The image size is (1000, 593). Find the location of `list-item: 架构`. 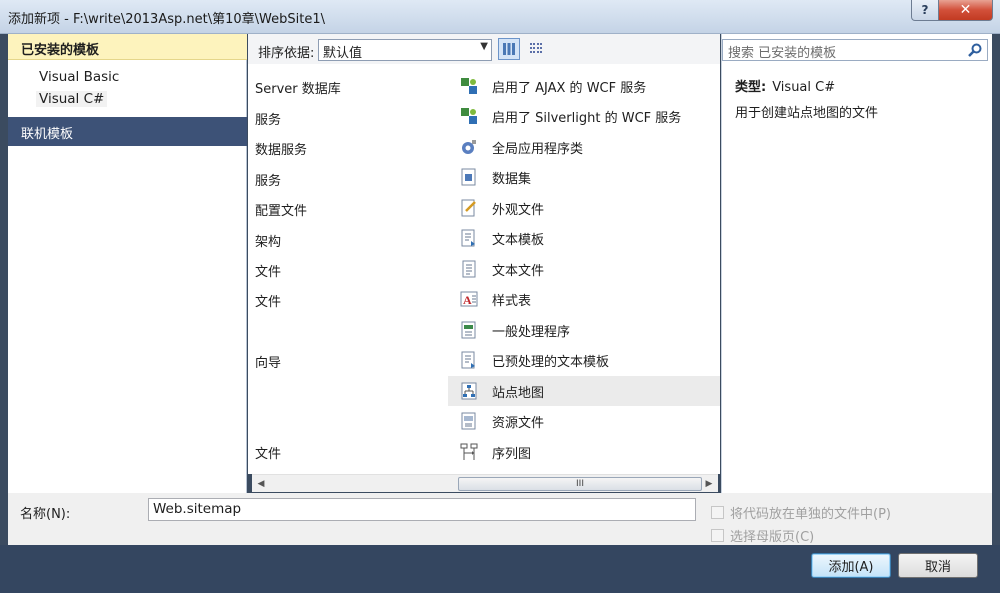

list-item: 架构 is located at coordinates (268, 240).